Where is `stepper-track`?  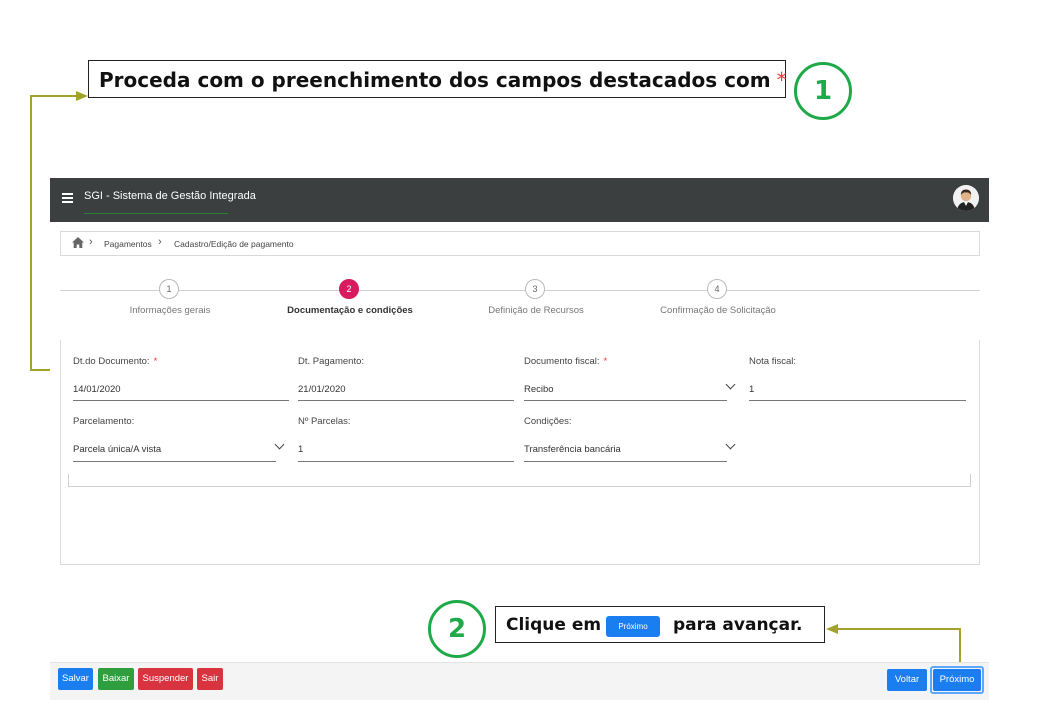 stepper-track is located at coordinates (520, 290).